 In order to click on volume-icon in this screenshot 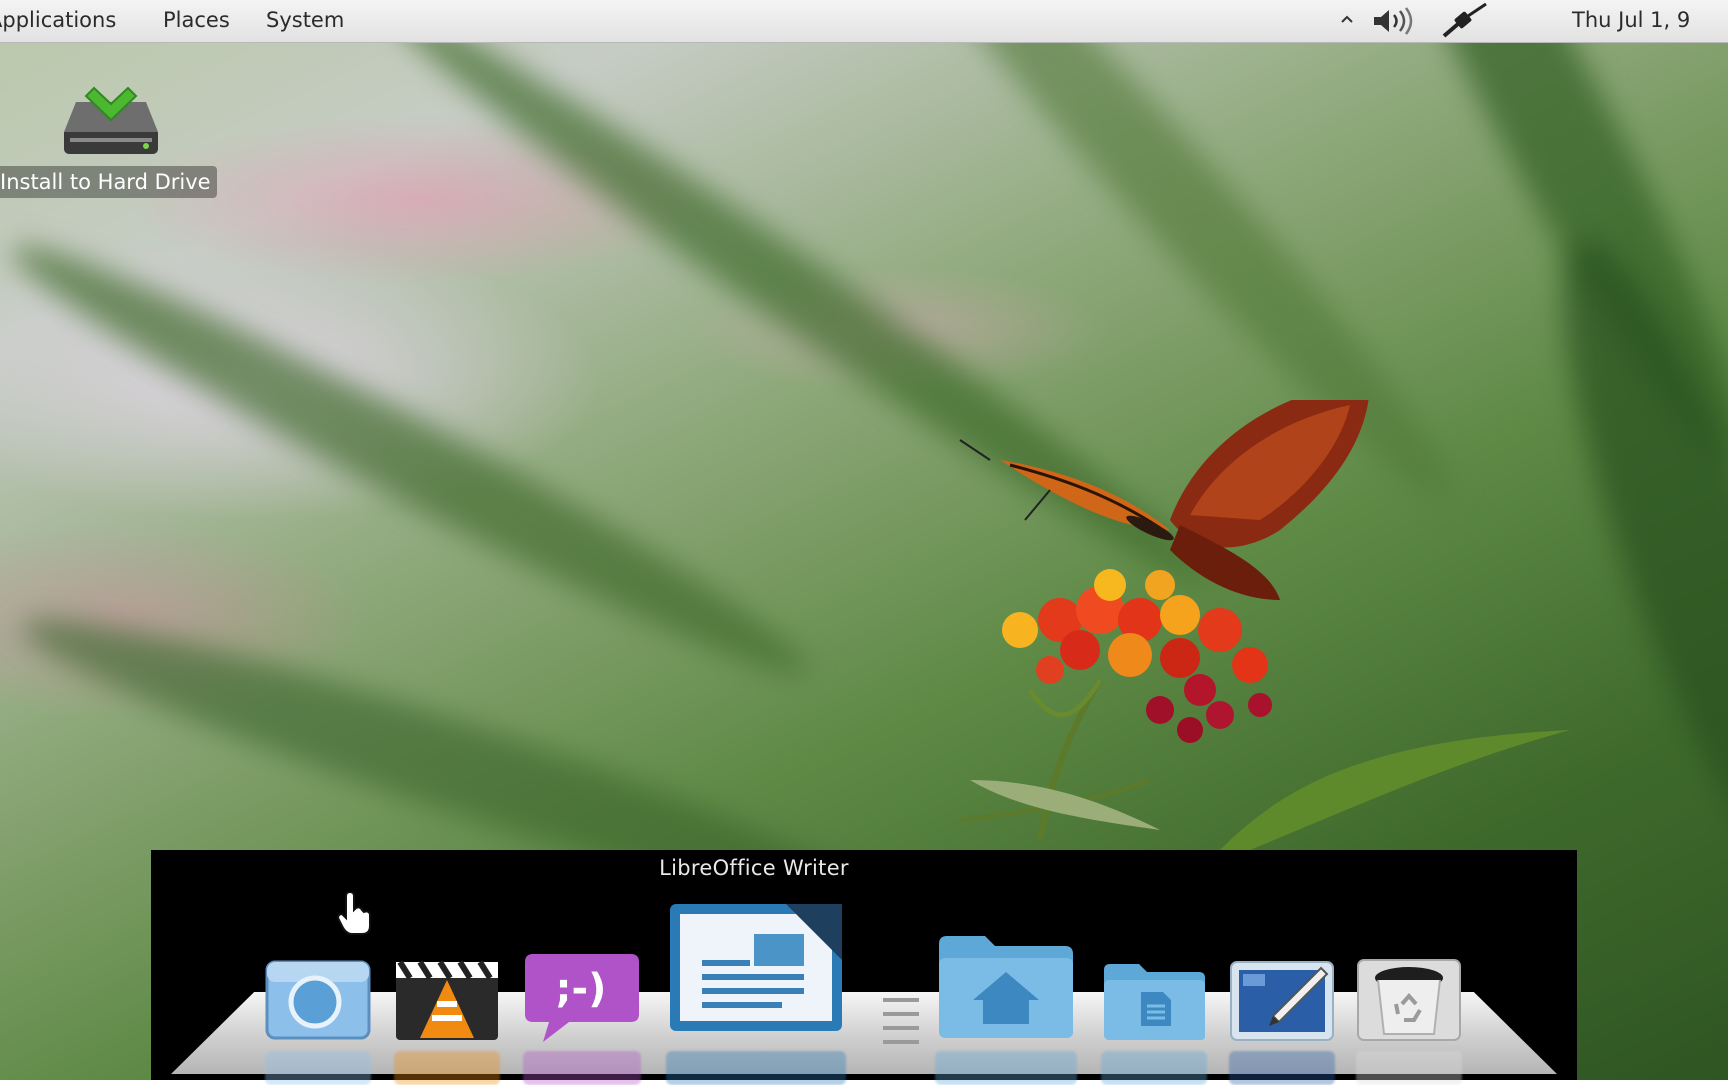, I will do `click(1395, 21)`.